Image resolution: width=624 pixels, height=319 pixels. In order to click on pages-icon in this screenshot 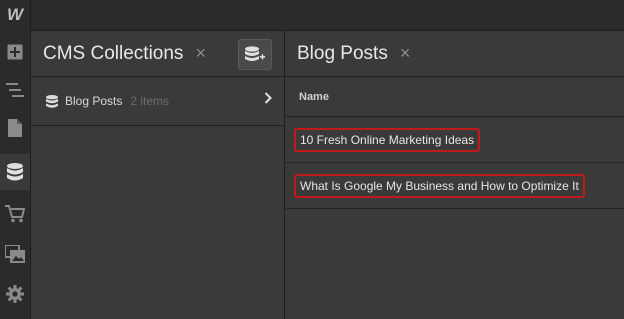, I will do `click(15, 128)`.